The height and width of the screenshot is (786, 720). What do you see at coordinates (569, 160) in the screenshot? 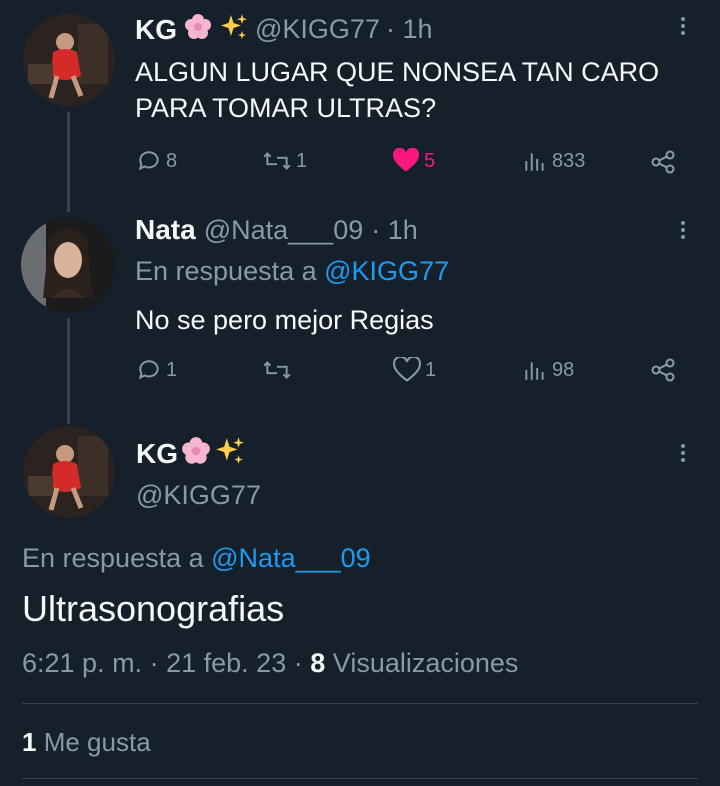
I see `views-count: 833` at bounding box center [569, 160].